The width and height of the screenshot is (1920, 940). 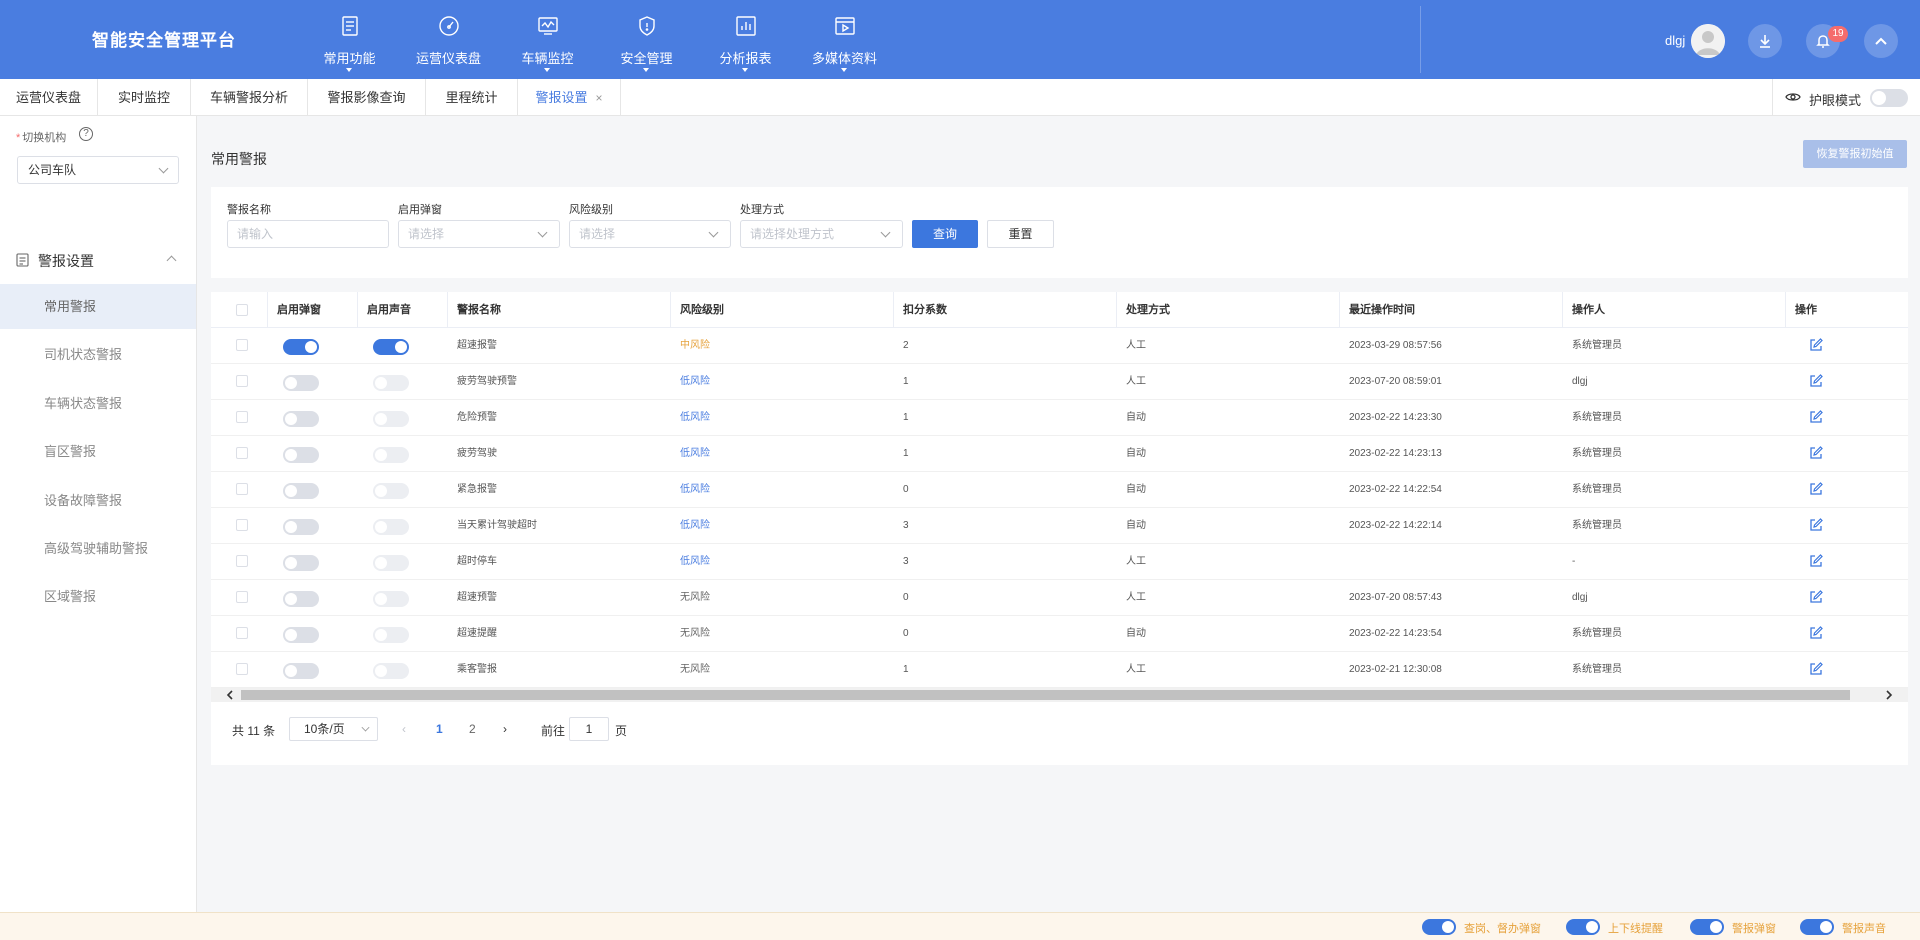 What do you see at coordinates (542, 232) in the screenshot?
I see `chevron-down-icon` at bounding box center [542, 232].